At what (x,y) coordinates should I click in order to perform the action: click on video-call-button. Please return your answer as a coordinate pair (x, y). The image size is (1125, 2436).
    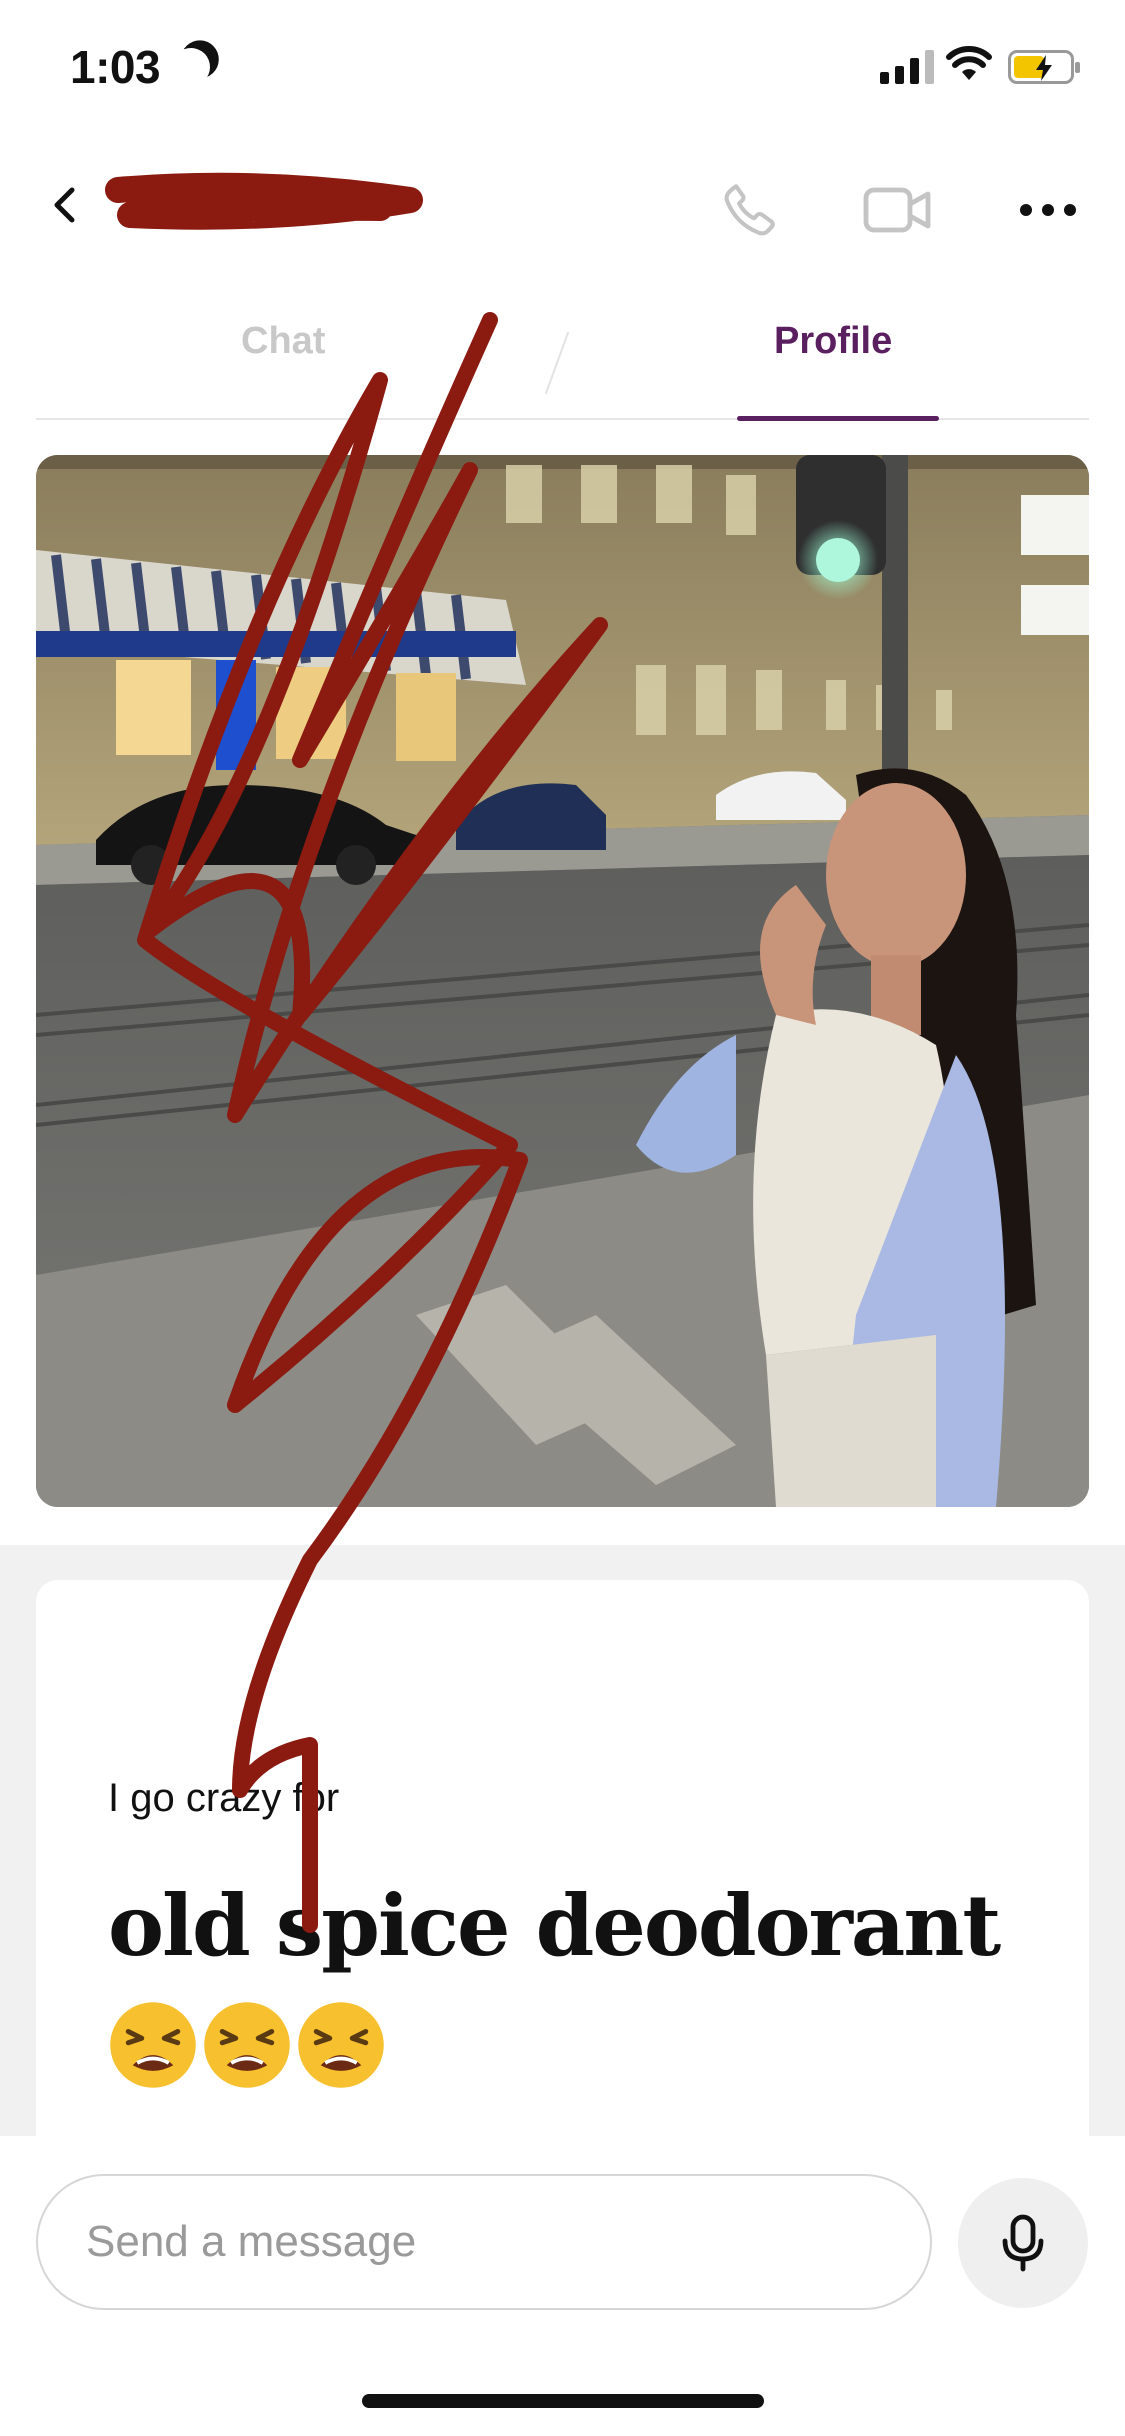
    Looking at the image, I should click on (898, 210).